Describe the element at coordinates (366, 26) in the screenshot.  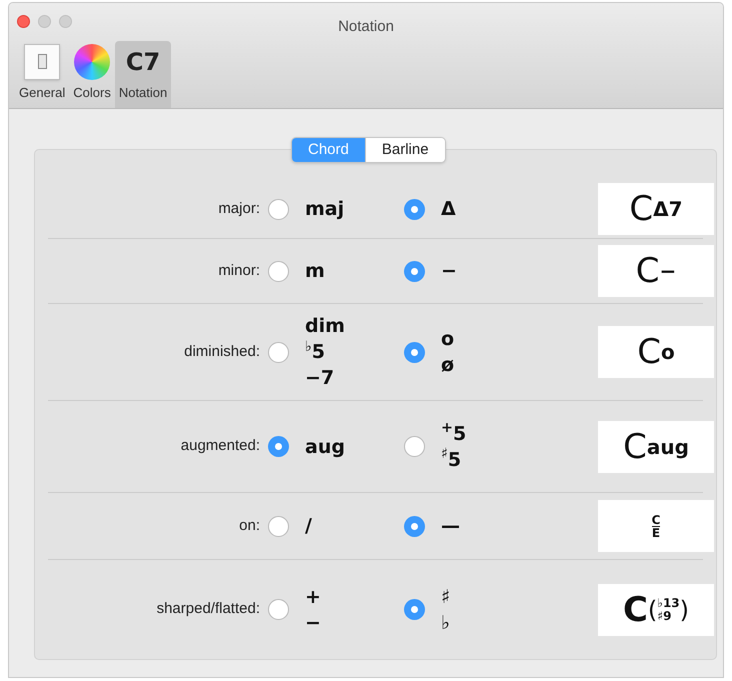
I see `window-title: Notation` at that location.